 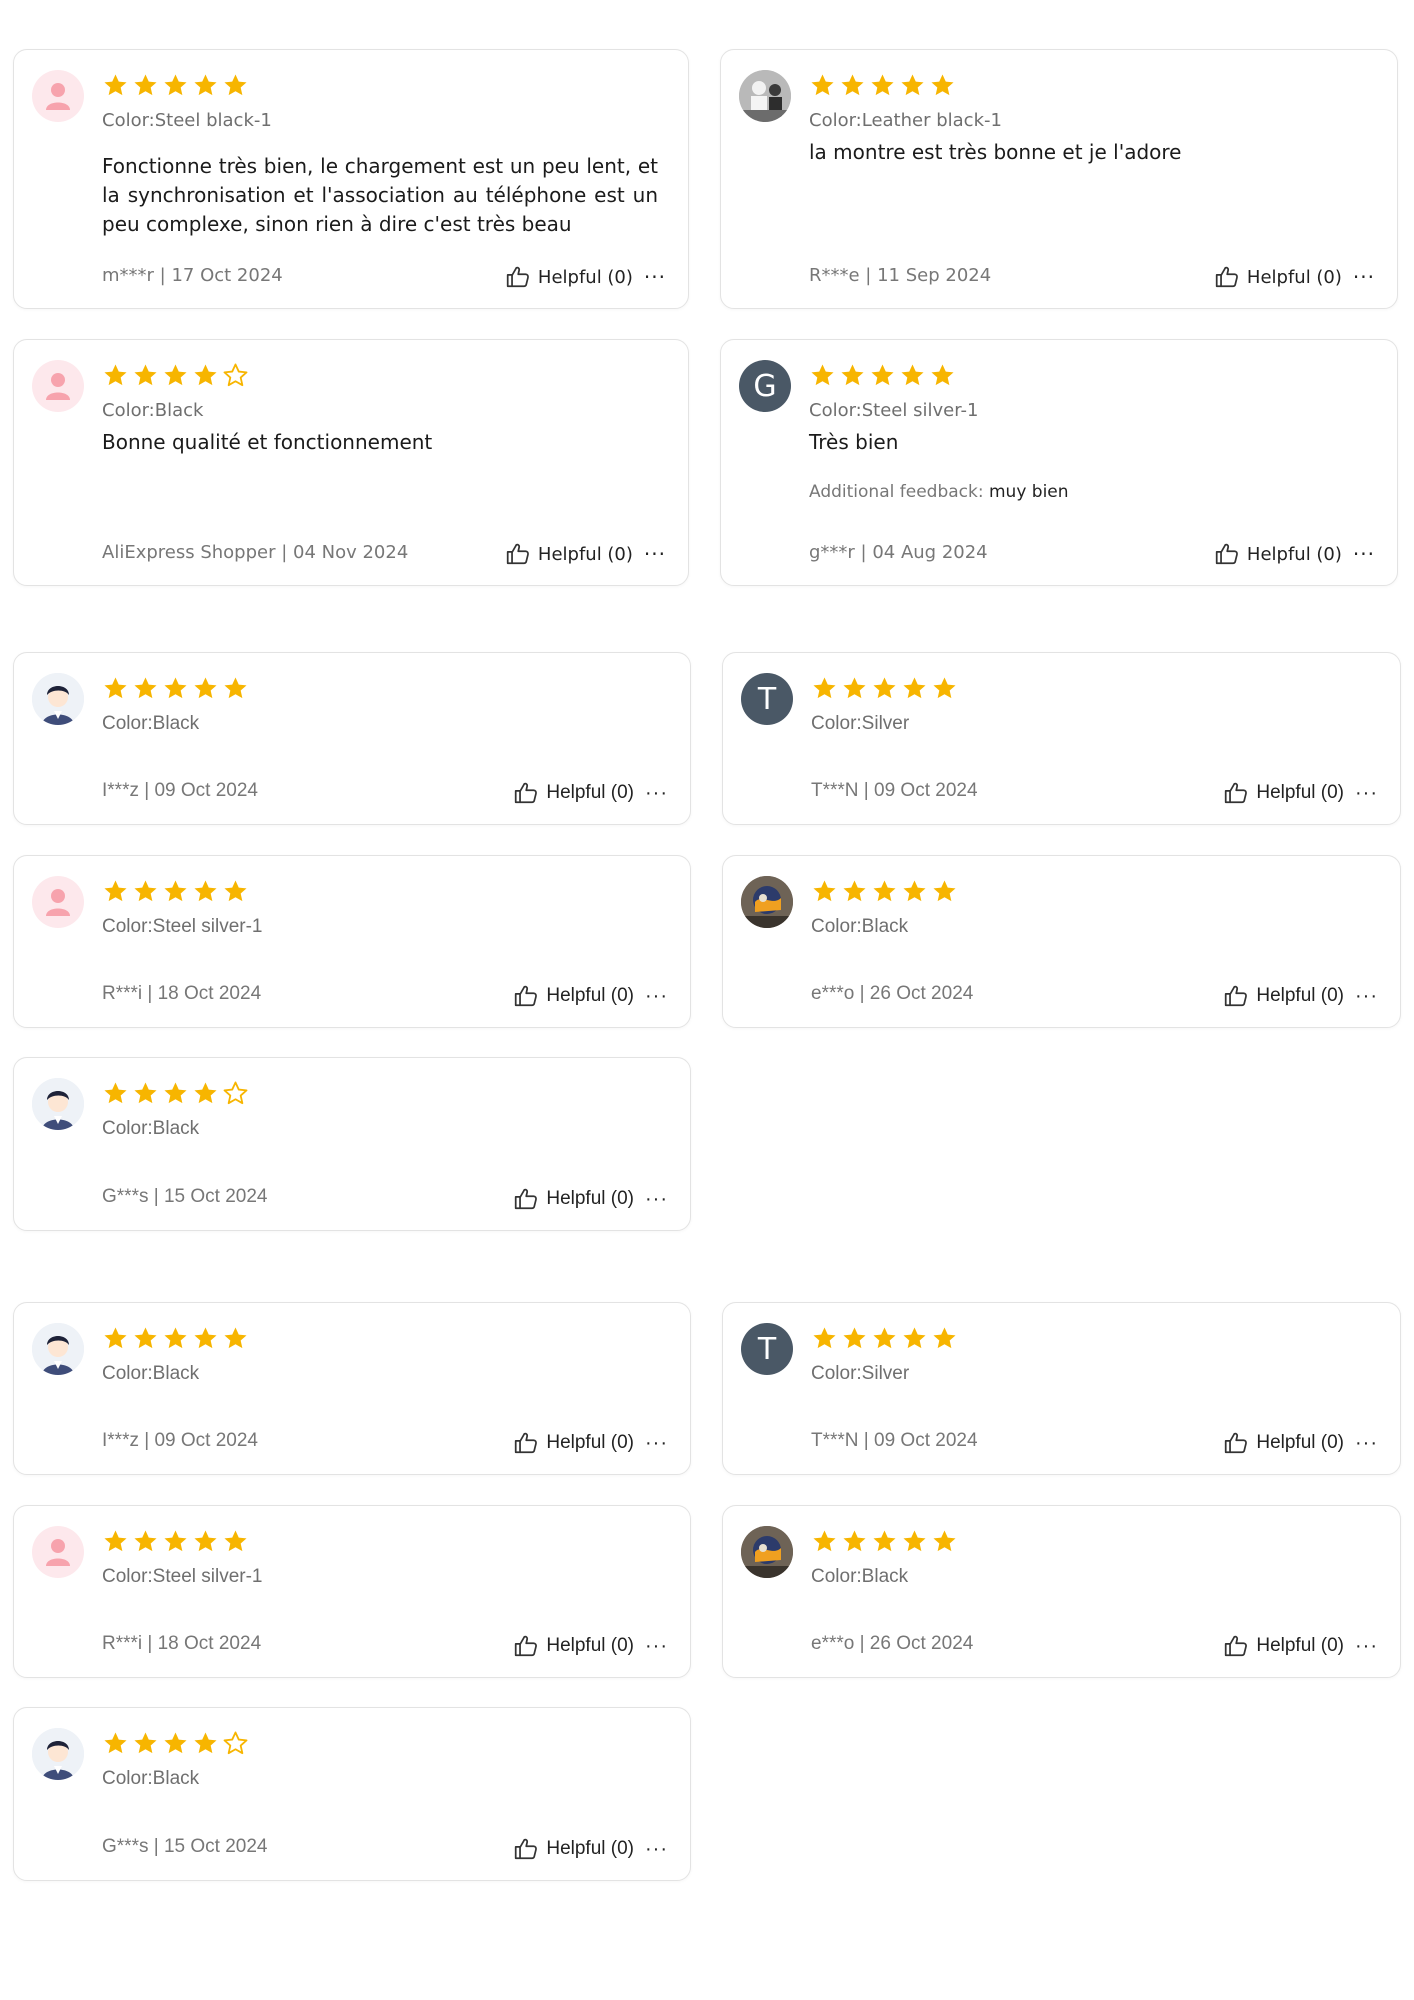 I want to click on avatar-letter: T, so click(x=767, y=1349).